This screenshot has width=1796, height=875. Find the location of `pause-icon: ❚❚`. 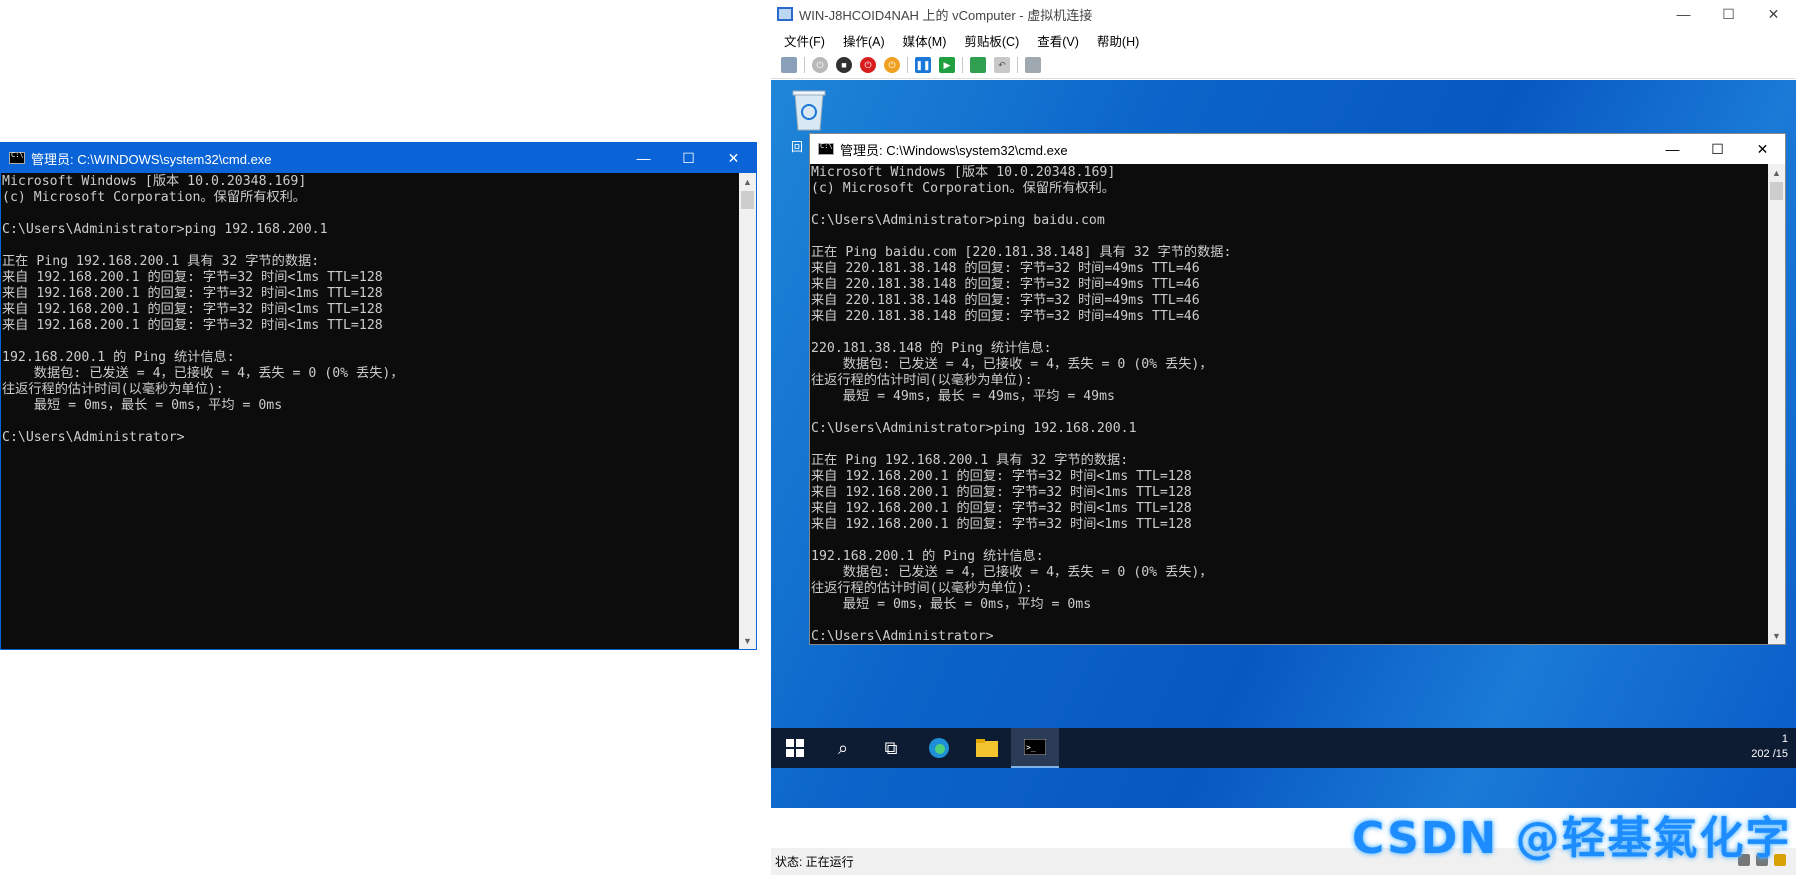

pause-icon: ❚❚ is located at coordinates (923, 65).